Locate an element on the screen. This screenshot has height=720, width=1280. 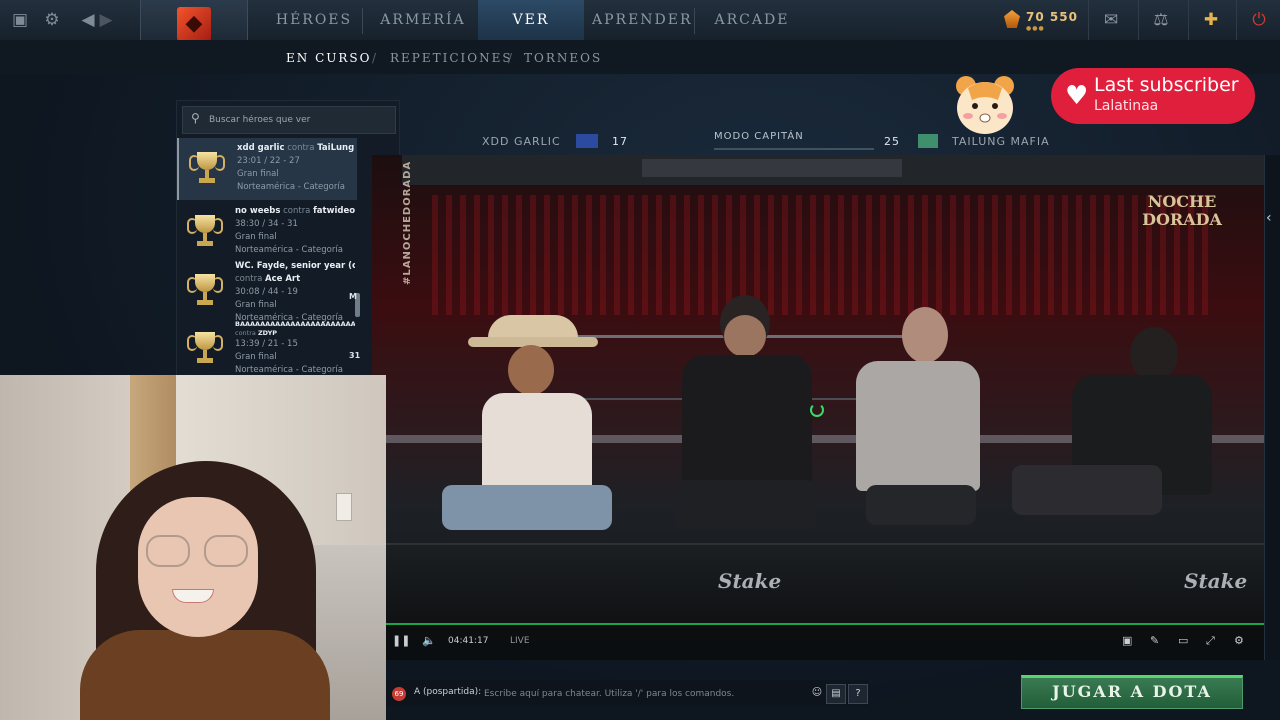
settings-icon: ⚙ is located at coordinates (1239, 640).